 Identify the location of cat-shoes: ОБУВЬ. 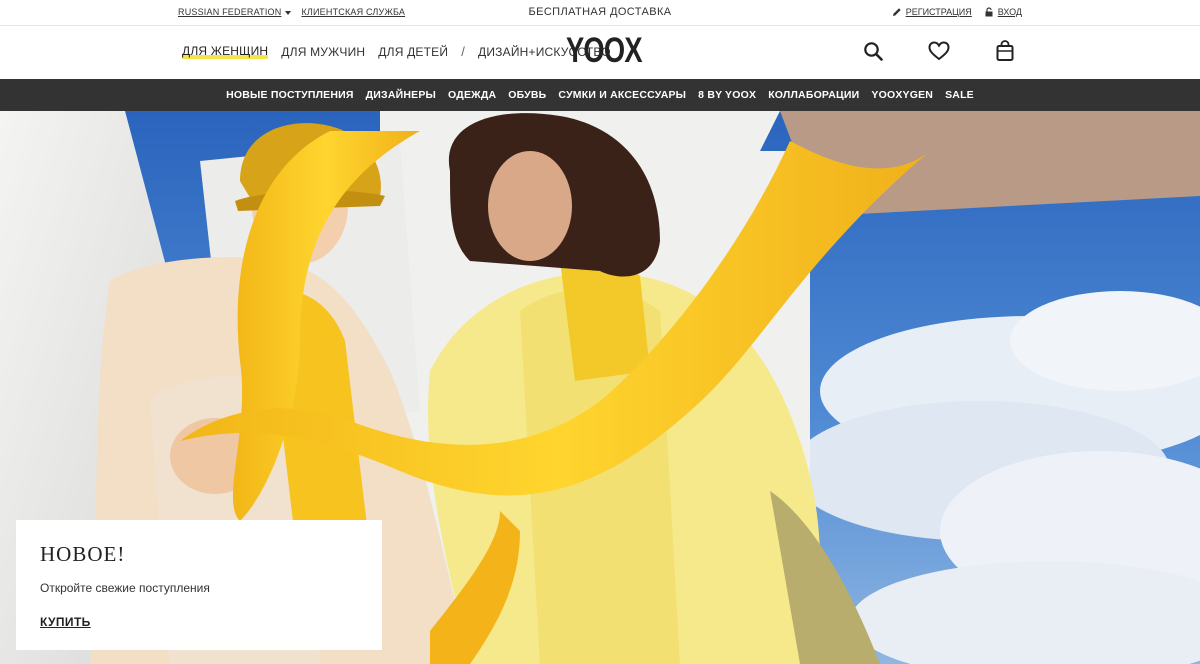
(527, 95).